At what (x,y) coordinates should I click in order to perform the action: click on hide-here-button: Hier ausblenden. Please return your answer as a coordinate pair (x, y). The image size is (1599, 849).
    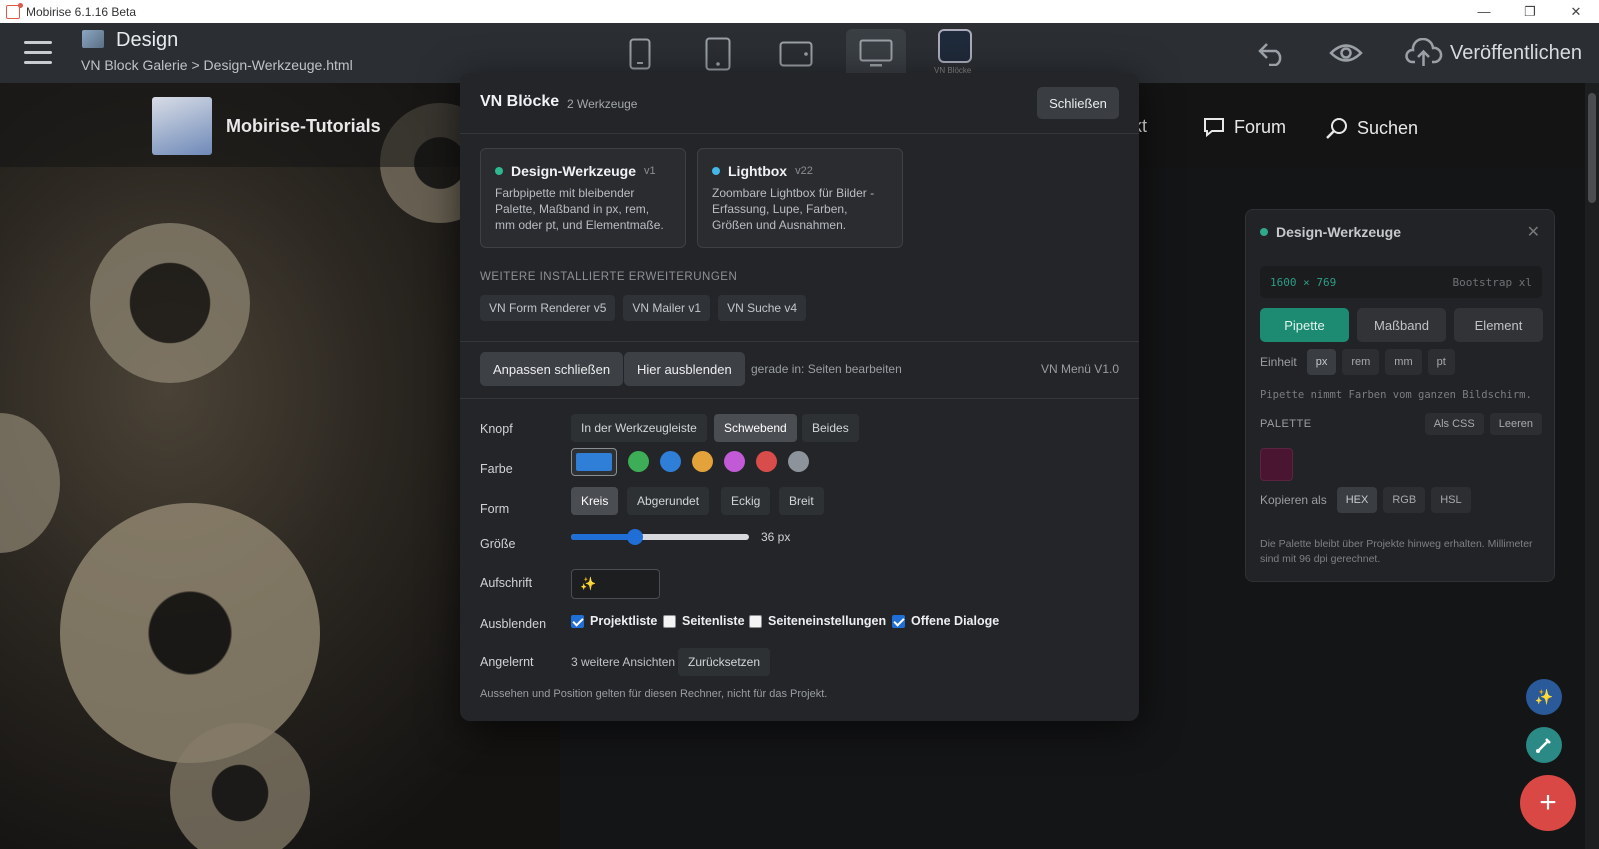
    Looking at the image, I should click on (684, 369).